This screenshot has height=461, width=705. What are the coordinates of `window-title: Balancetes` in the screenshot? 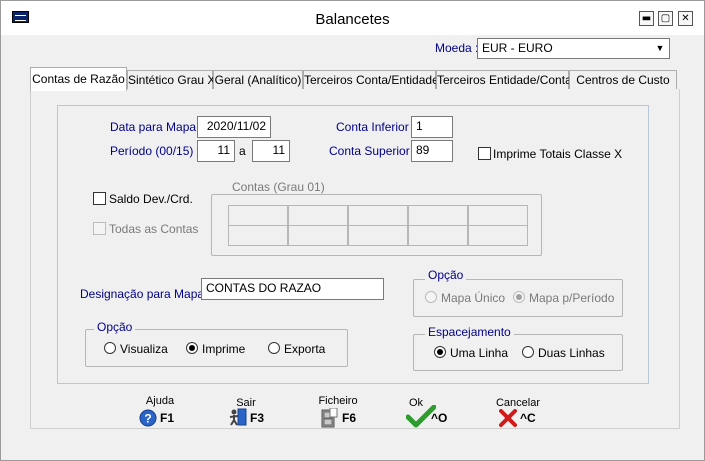 It's located at (352, 19).